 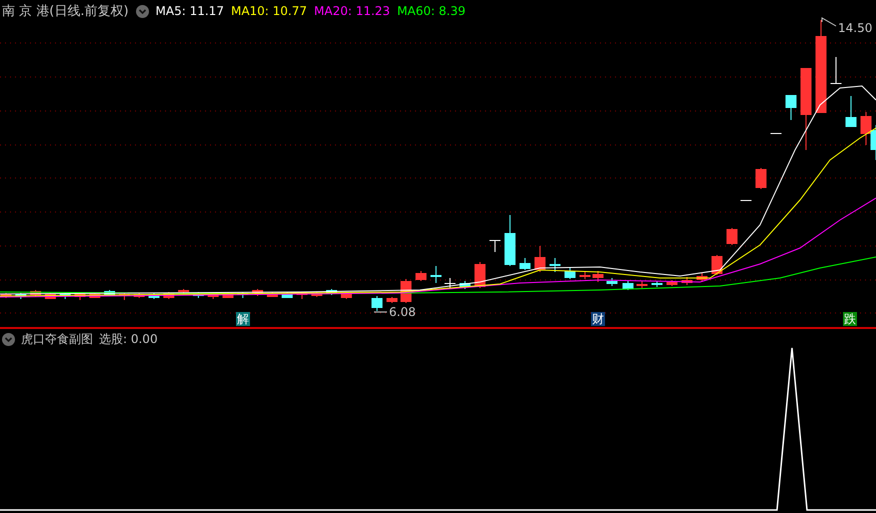 I want to click on leader-line, so click(x=829, y=21).